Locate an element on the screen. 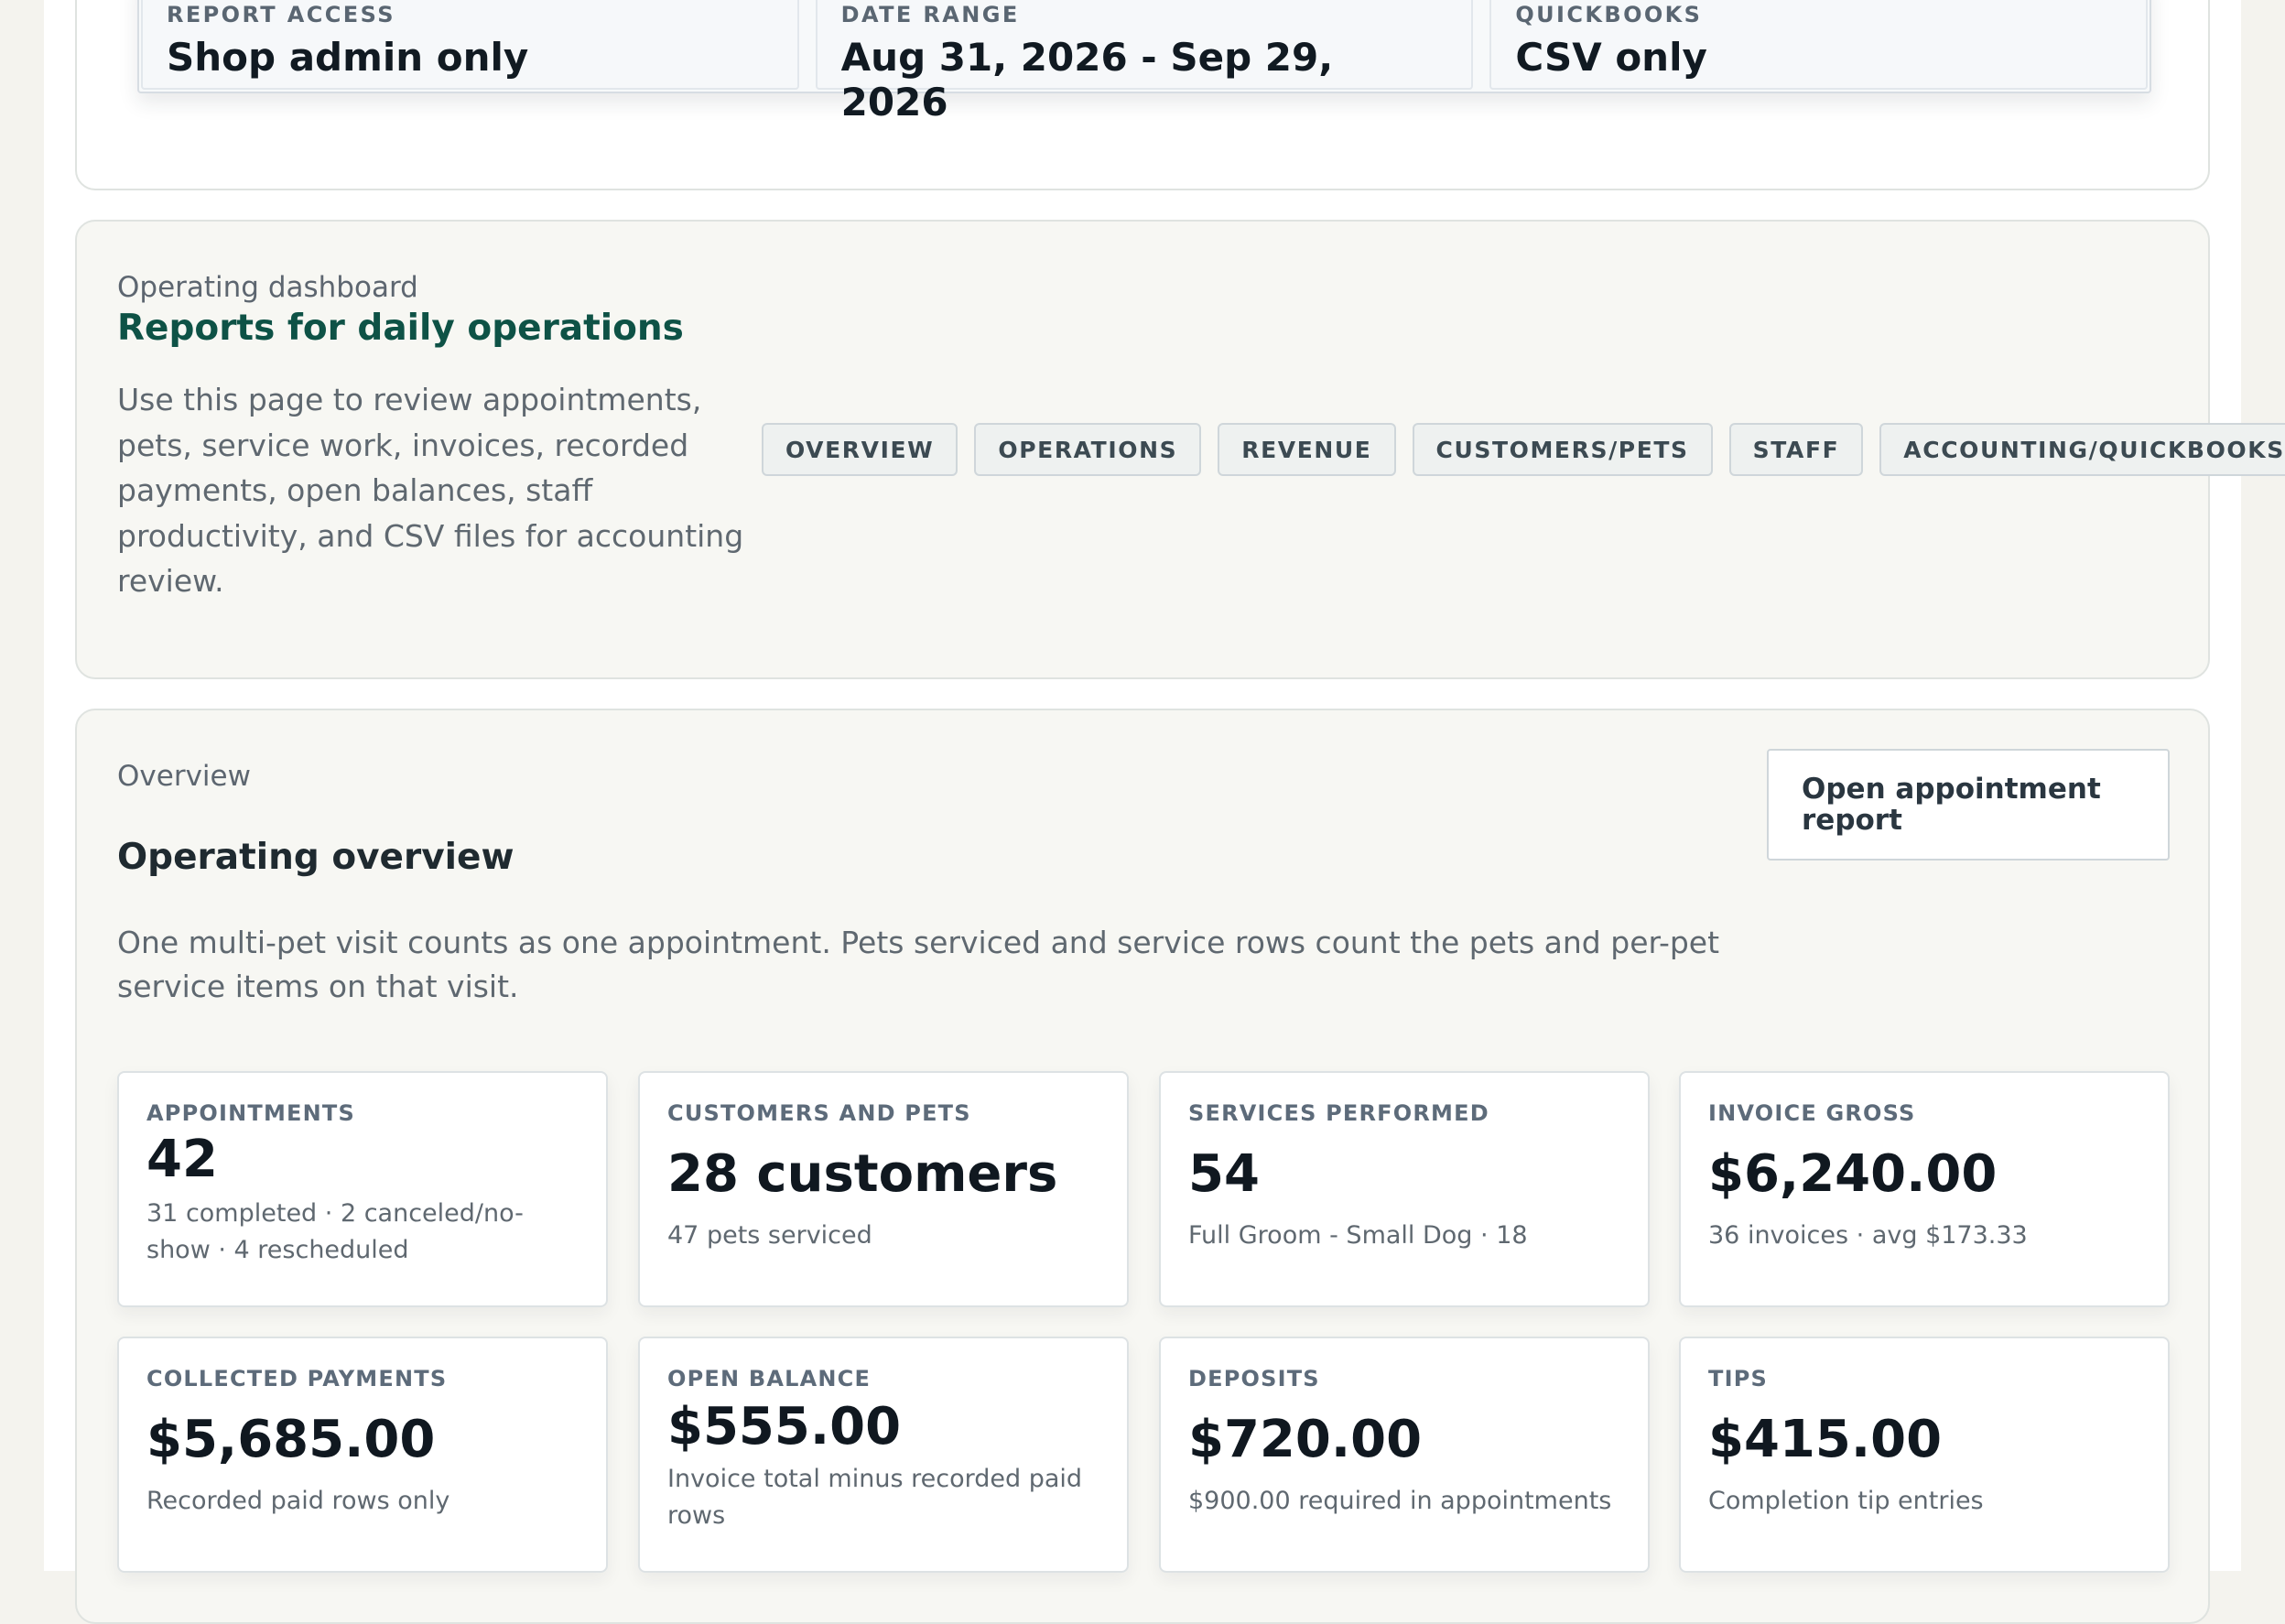 The image size is (2285, 1624). report-access-cell: REPORT ACCESS Shop admin only is located at coordinates (470, 45).